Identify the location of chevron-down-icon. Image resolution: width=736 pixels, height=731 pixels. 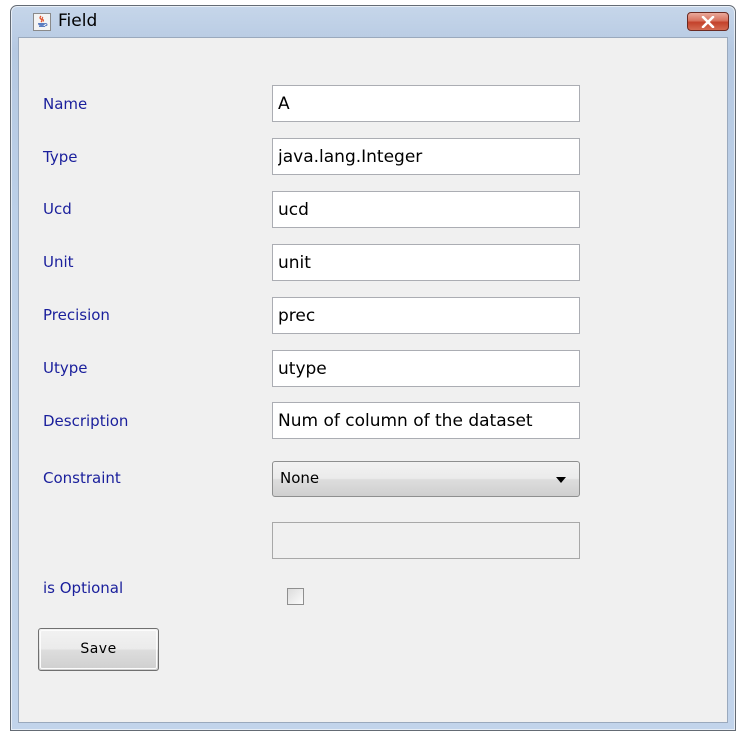
(561, 480).